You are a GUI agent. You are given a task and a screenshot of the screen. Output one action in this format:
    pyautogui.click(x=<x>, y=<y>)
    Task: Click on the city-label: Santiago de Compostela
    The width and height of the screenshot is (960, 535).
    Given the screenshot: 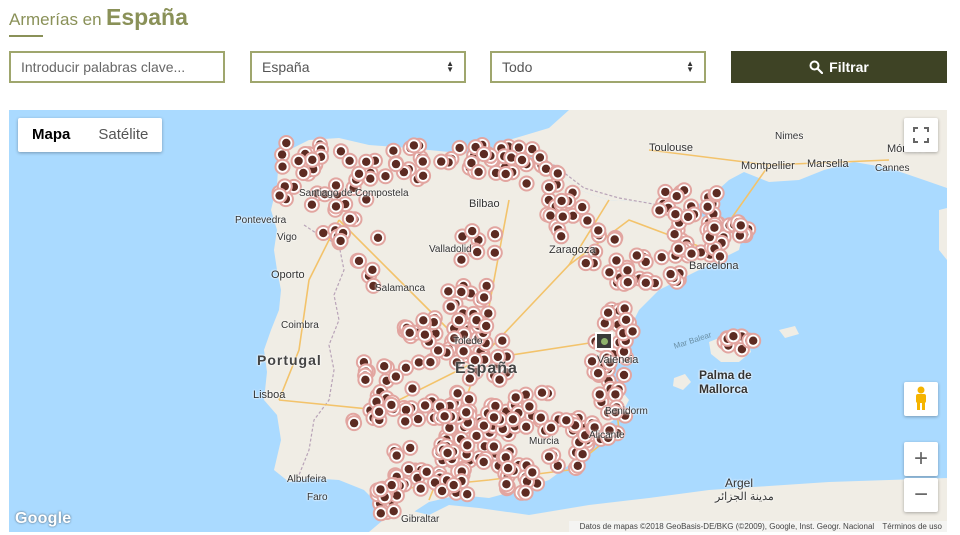 What is the action you would take?
    pyautogui.click(x=354, y=193)
    